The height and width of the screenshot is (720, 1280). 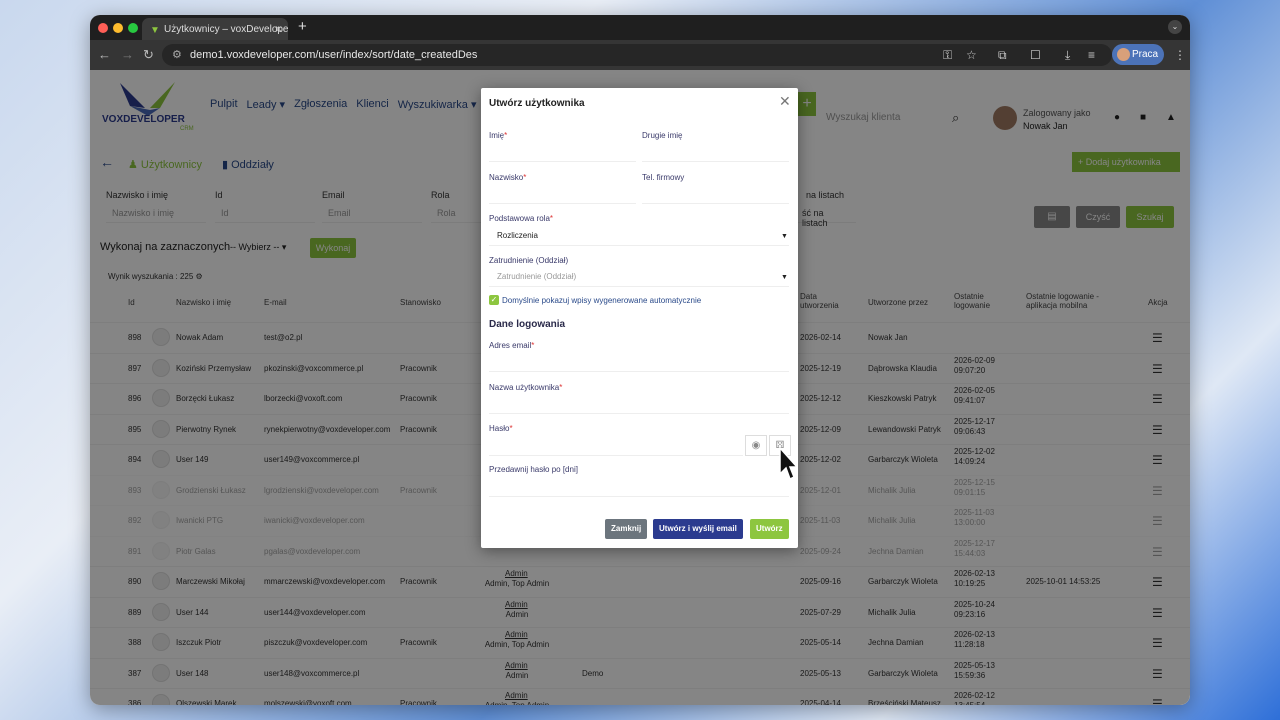 I want to click on username-label: Nazwa użytkownika*, so click(x=526, y=387).